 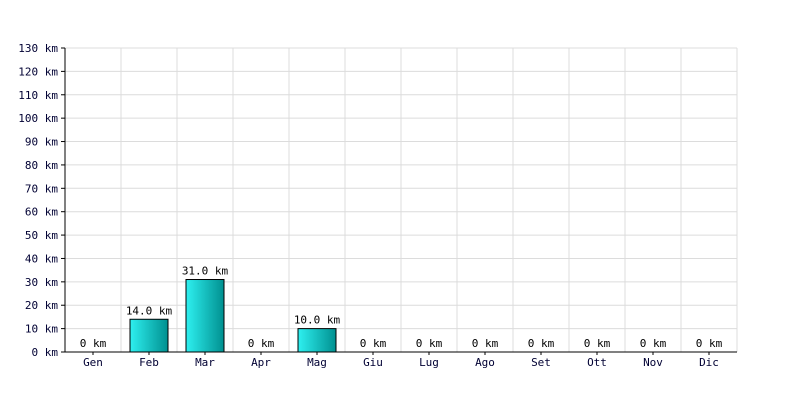 What do you see at coordinates (149, 310) in the screenshot?
I see `data-label: 14.0 km` at bounding box center [149, 310].